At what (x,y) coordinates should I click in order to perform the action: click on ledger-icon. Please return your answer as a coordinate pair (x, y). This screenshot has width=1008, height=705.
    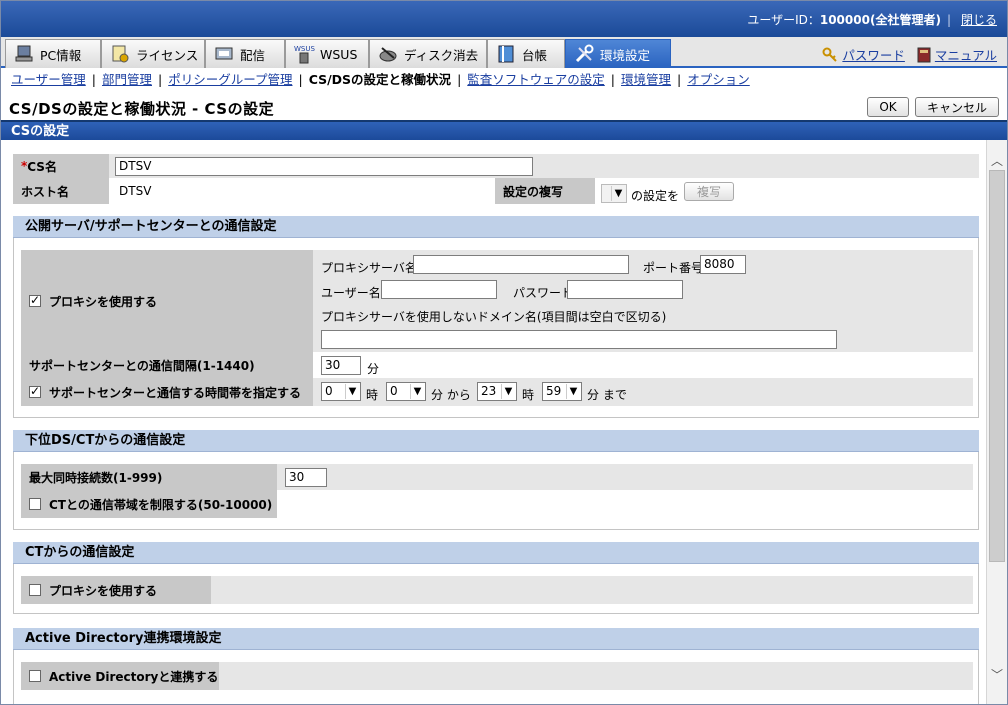
    Looking at the image, I should click on (507, 54).